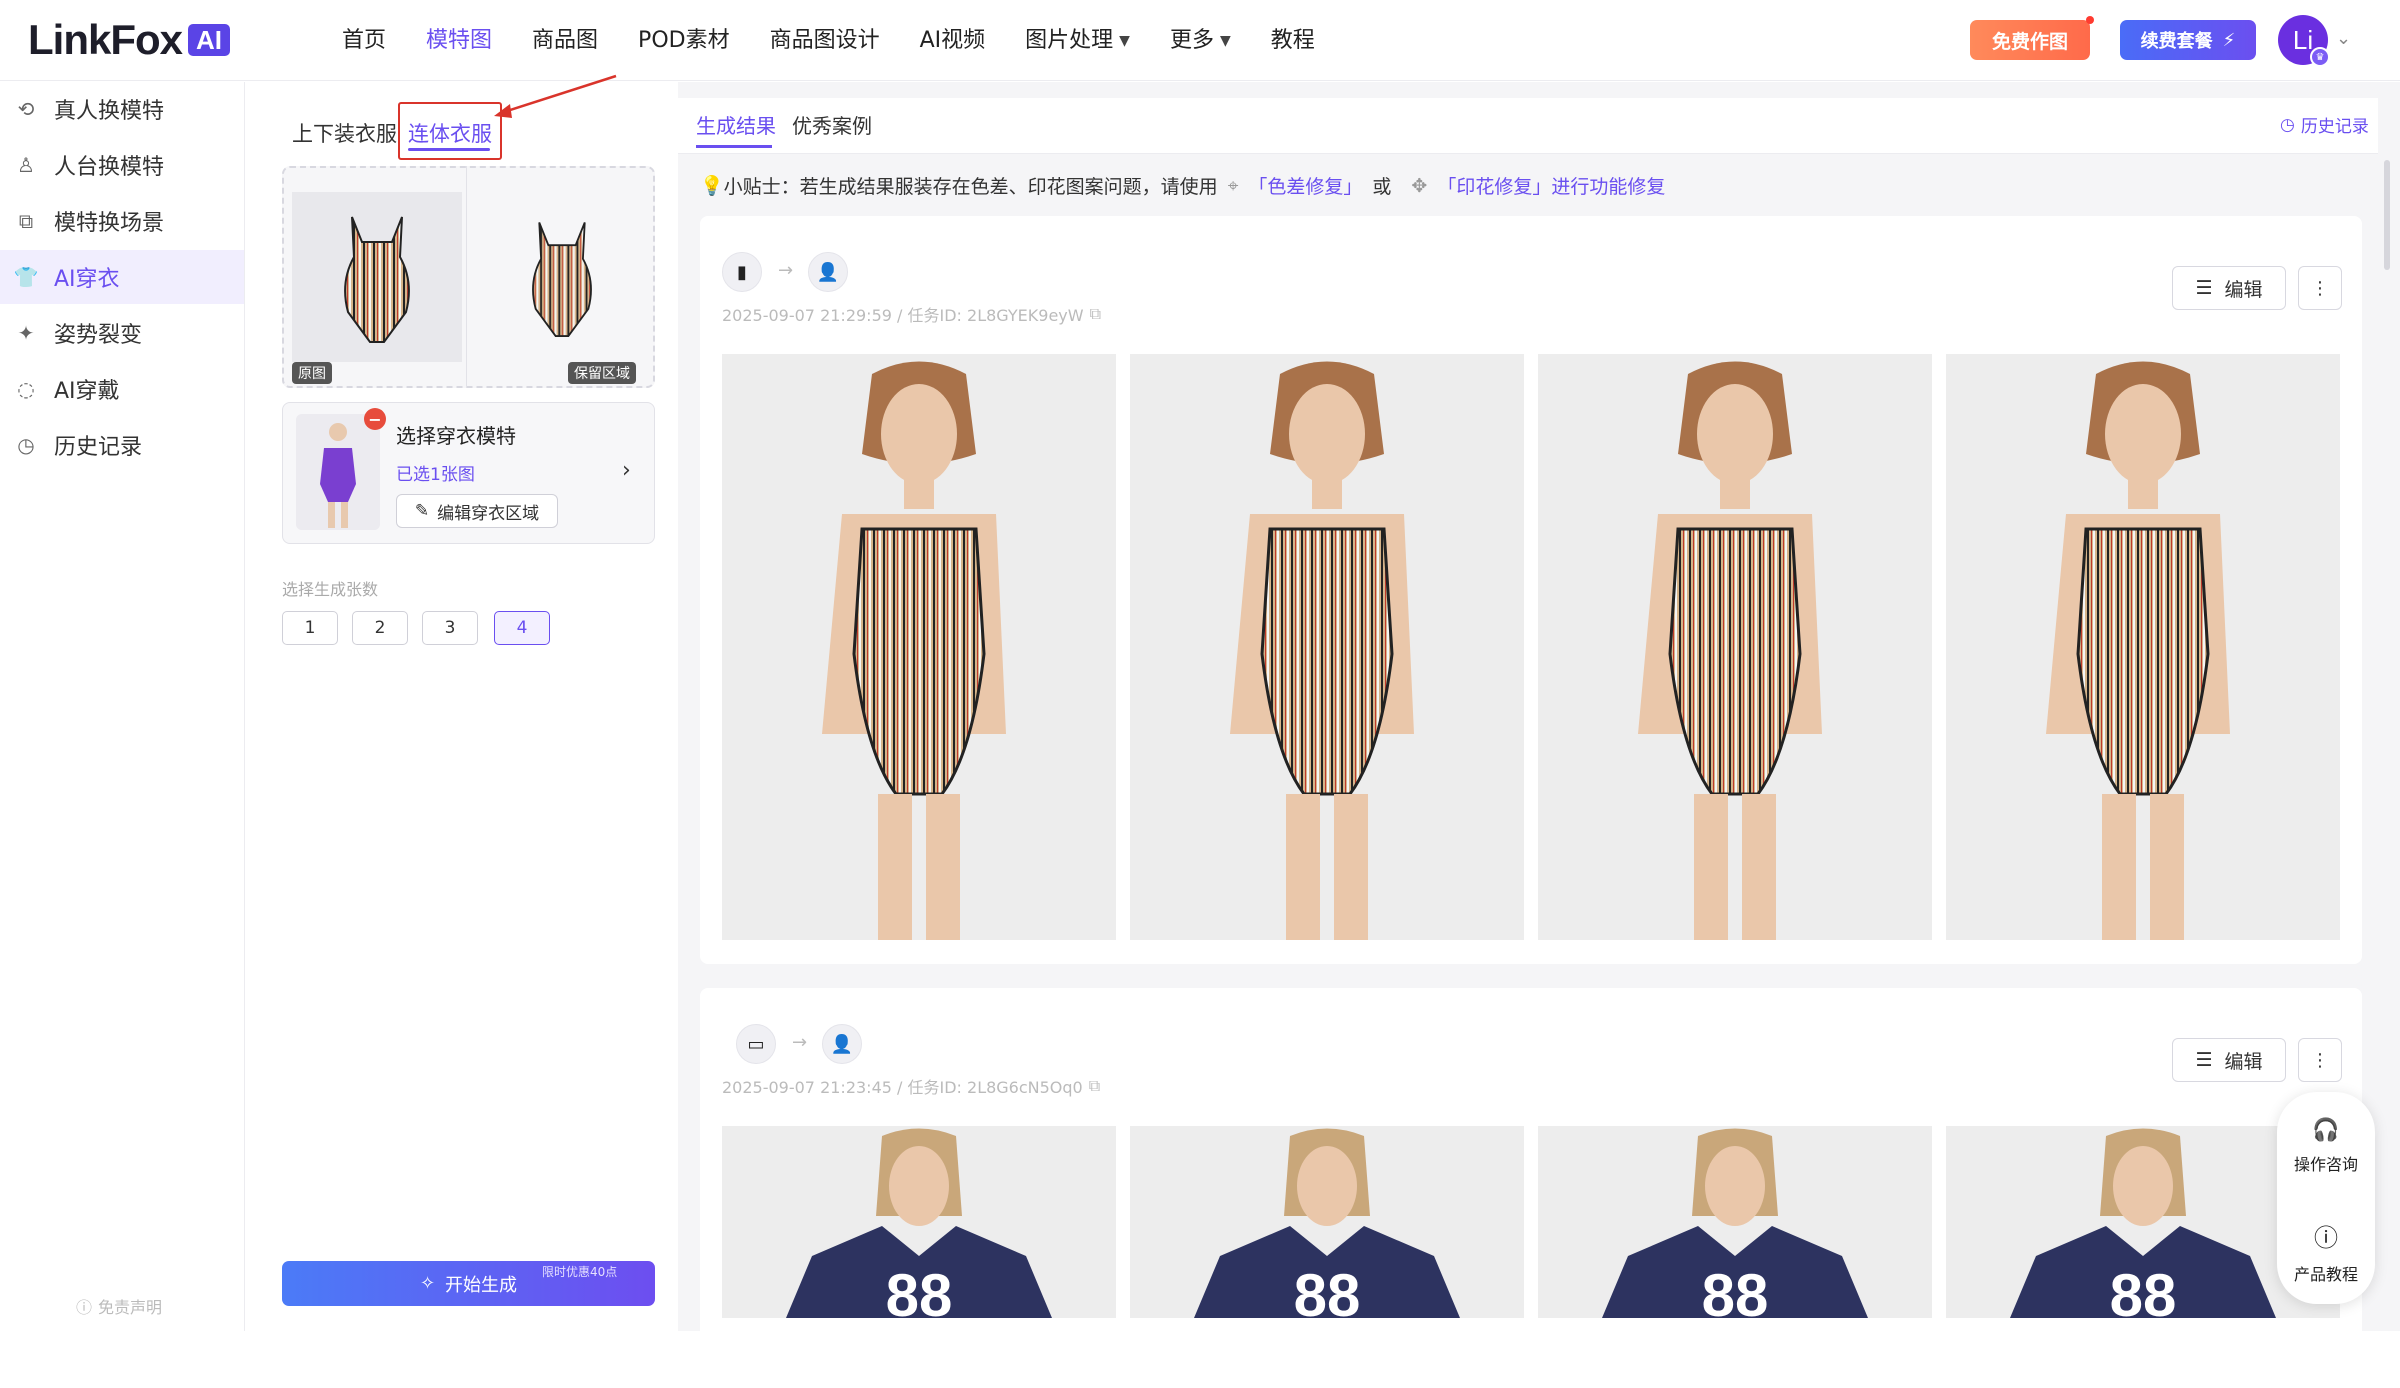  I want to click on annotation-highlight-box, so click(450, 131).